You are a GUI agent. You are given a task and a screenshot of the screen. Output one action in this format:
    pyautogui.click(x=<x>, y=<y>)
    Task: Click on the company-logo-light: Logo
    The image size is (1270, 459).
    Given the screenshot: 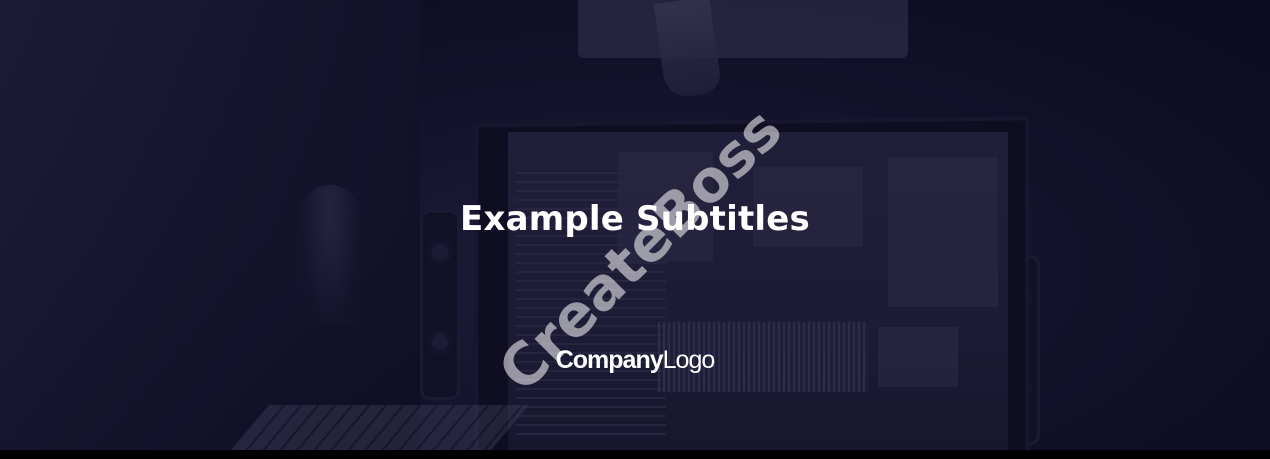 What is the action you would take?
    pyautogui.click(x=689, y=360)
    